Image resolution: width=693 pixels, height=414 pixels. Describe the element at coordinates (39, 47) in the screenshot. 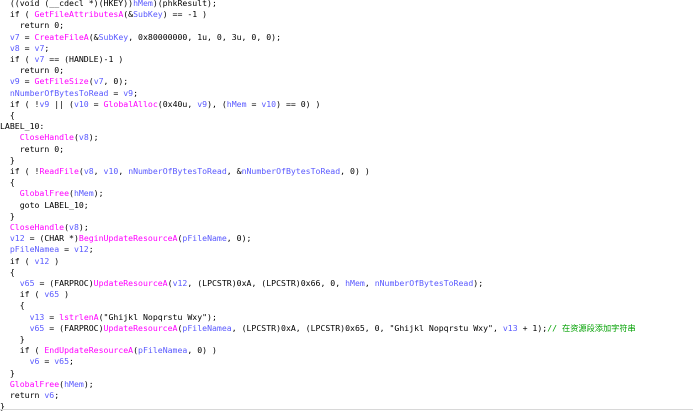

I see `variable-name: v7` at that location.